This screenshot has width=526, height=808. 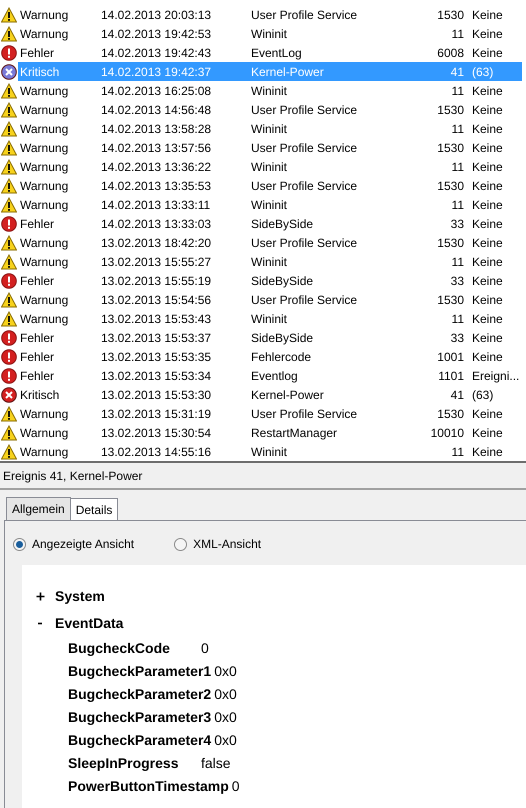 I want to click on tab: Details, so click(x=94, y=509).